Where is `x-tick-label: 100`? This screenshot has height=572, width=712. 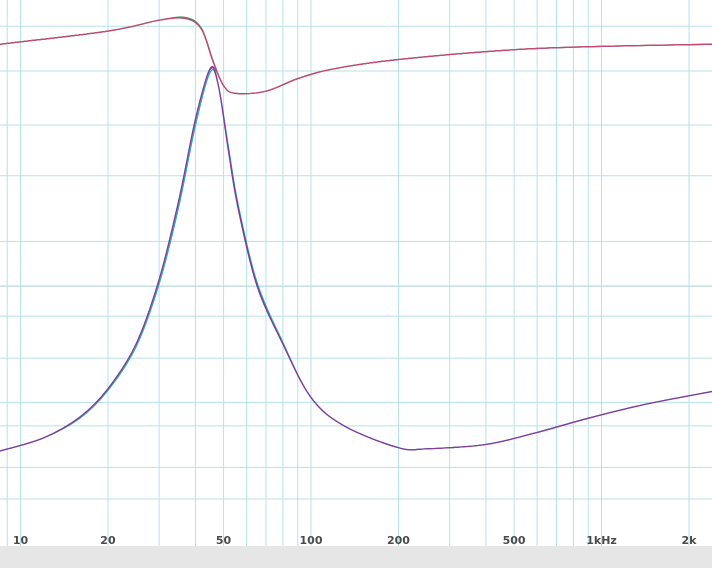 x-tick-label: 100 is located at coordinates (311, 540).